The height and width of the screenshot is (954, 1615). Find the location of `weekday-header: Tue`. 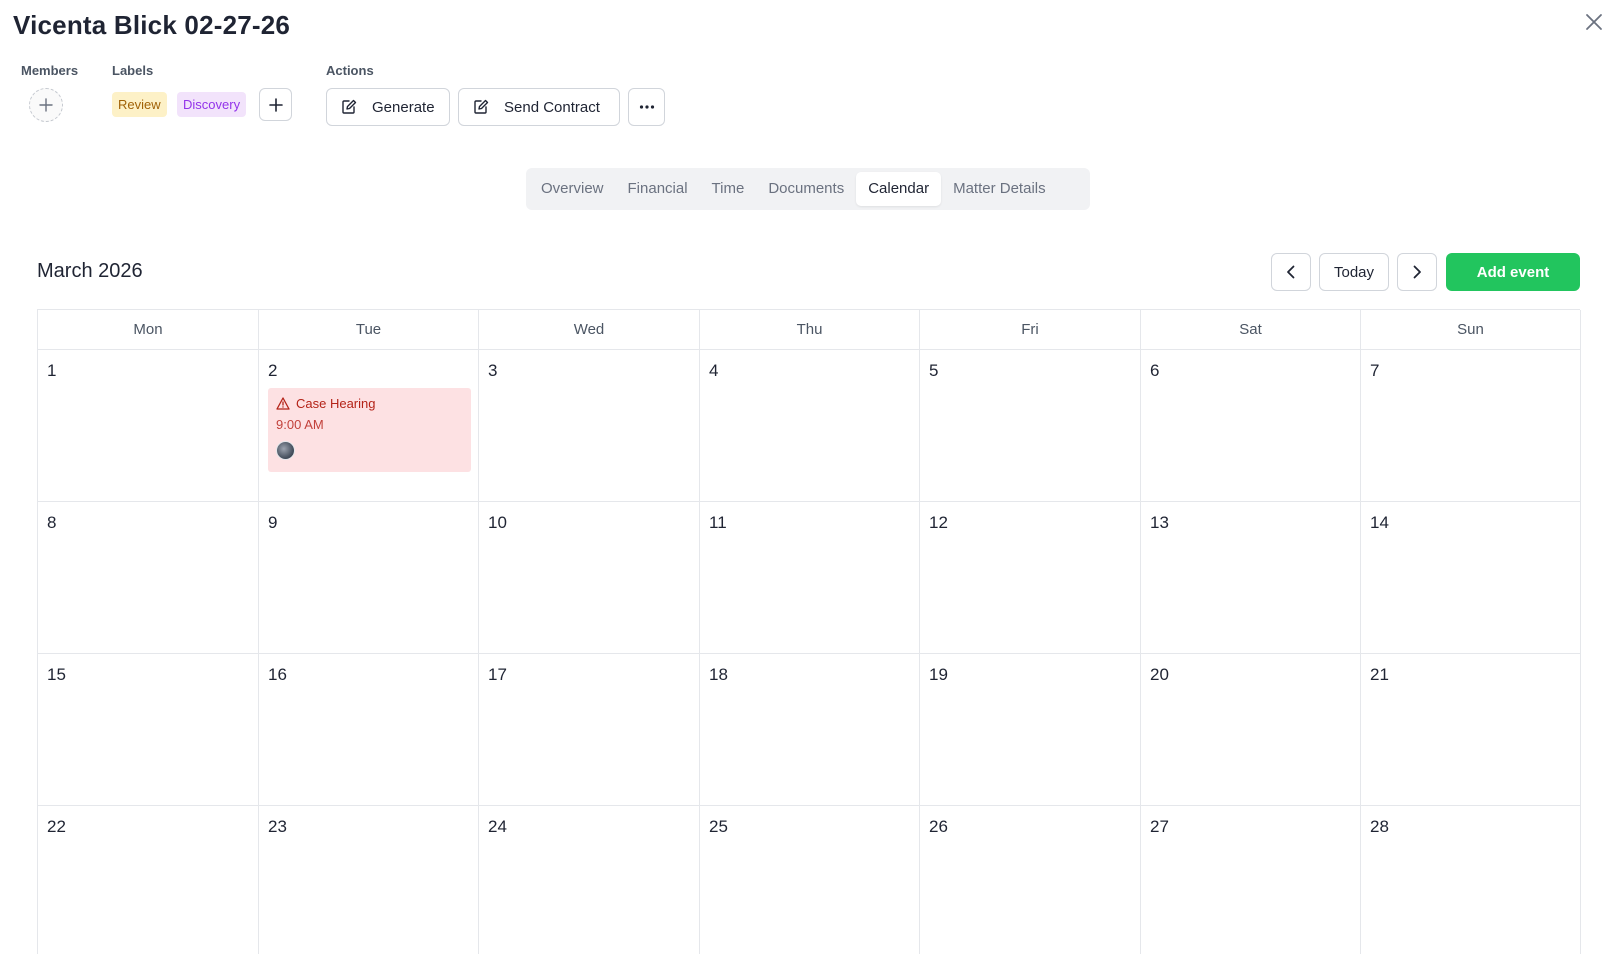

weekday-header: Tue is located at coordinates (369, 330).